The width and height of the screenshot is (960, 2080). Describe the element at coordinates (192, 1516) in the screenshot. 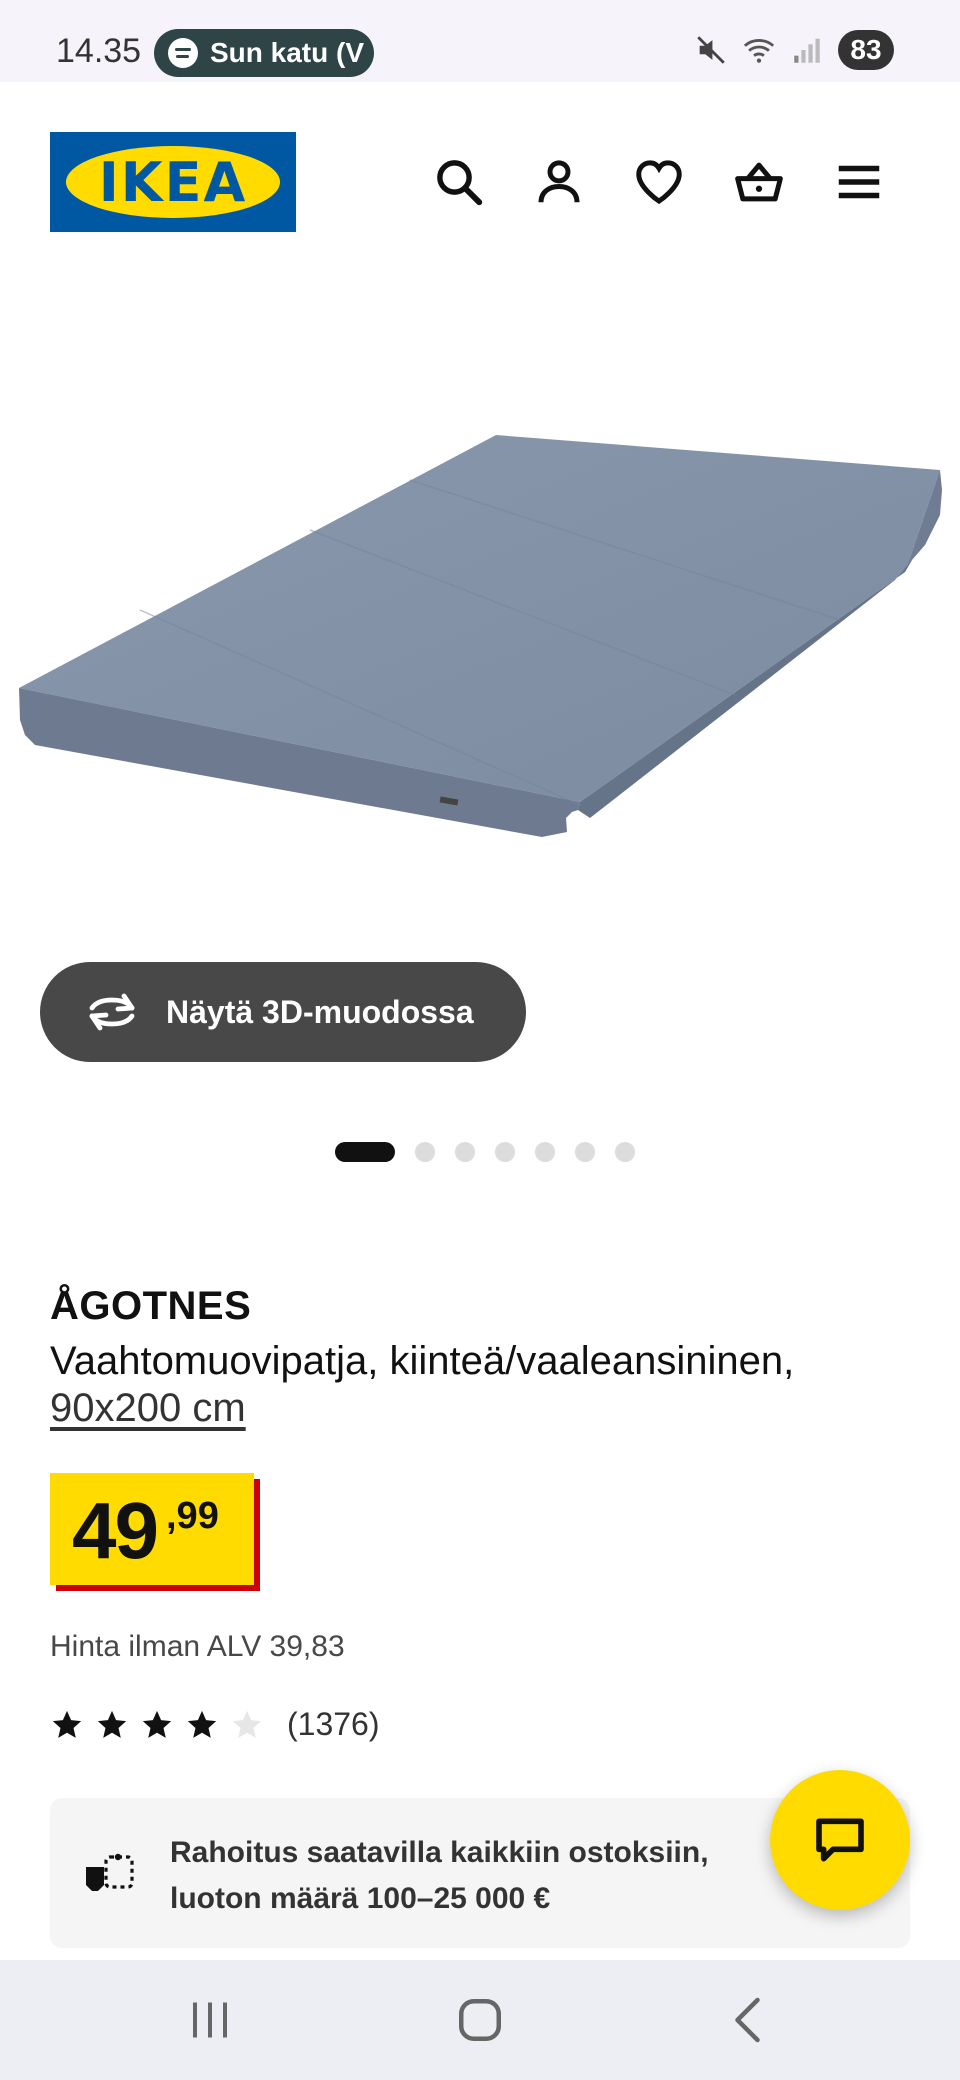

I see `price-decimal: ,99` at that location.